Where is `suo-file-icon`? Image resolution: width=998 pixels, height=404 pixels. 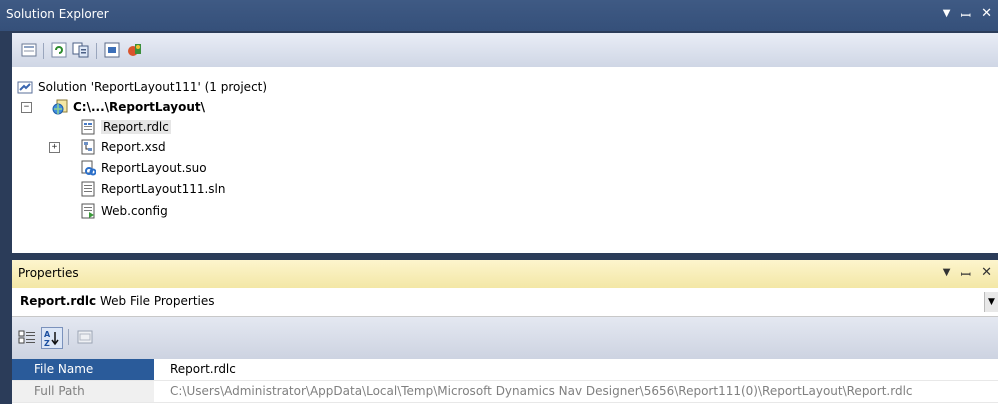 suo-file-icon is located at coordinates (88, 168).